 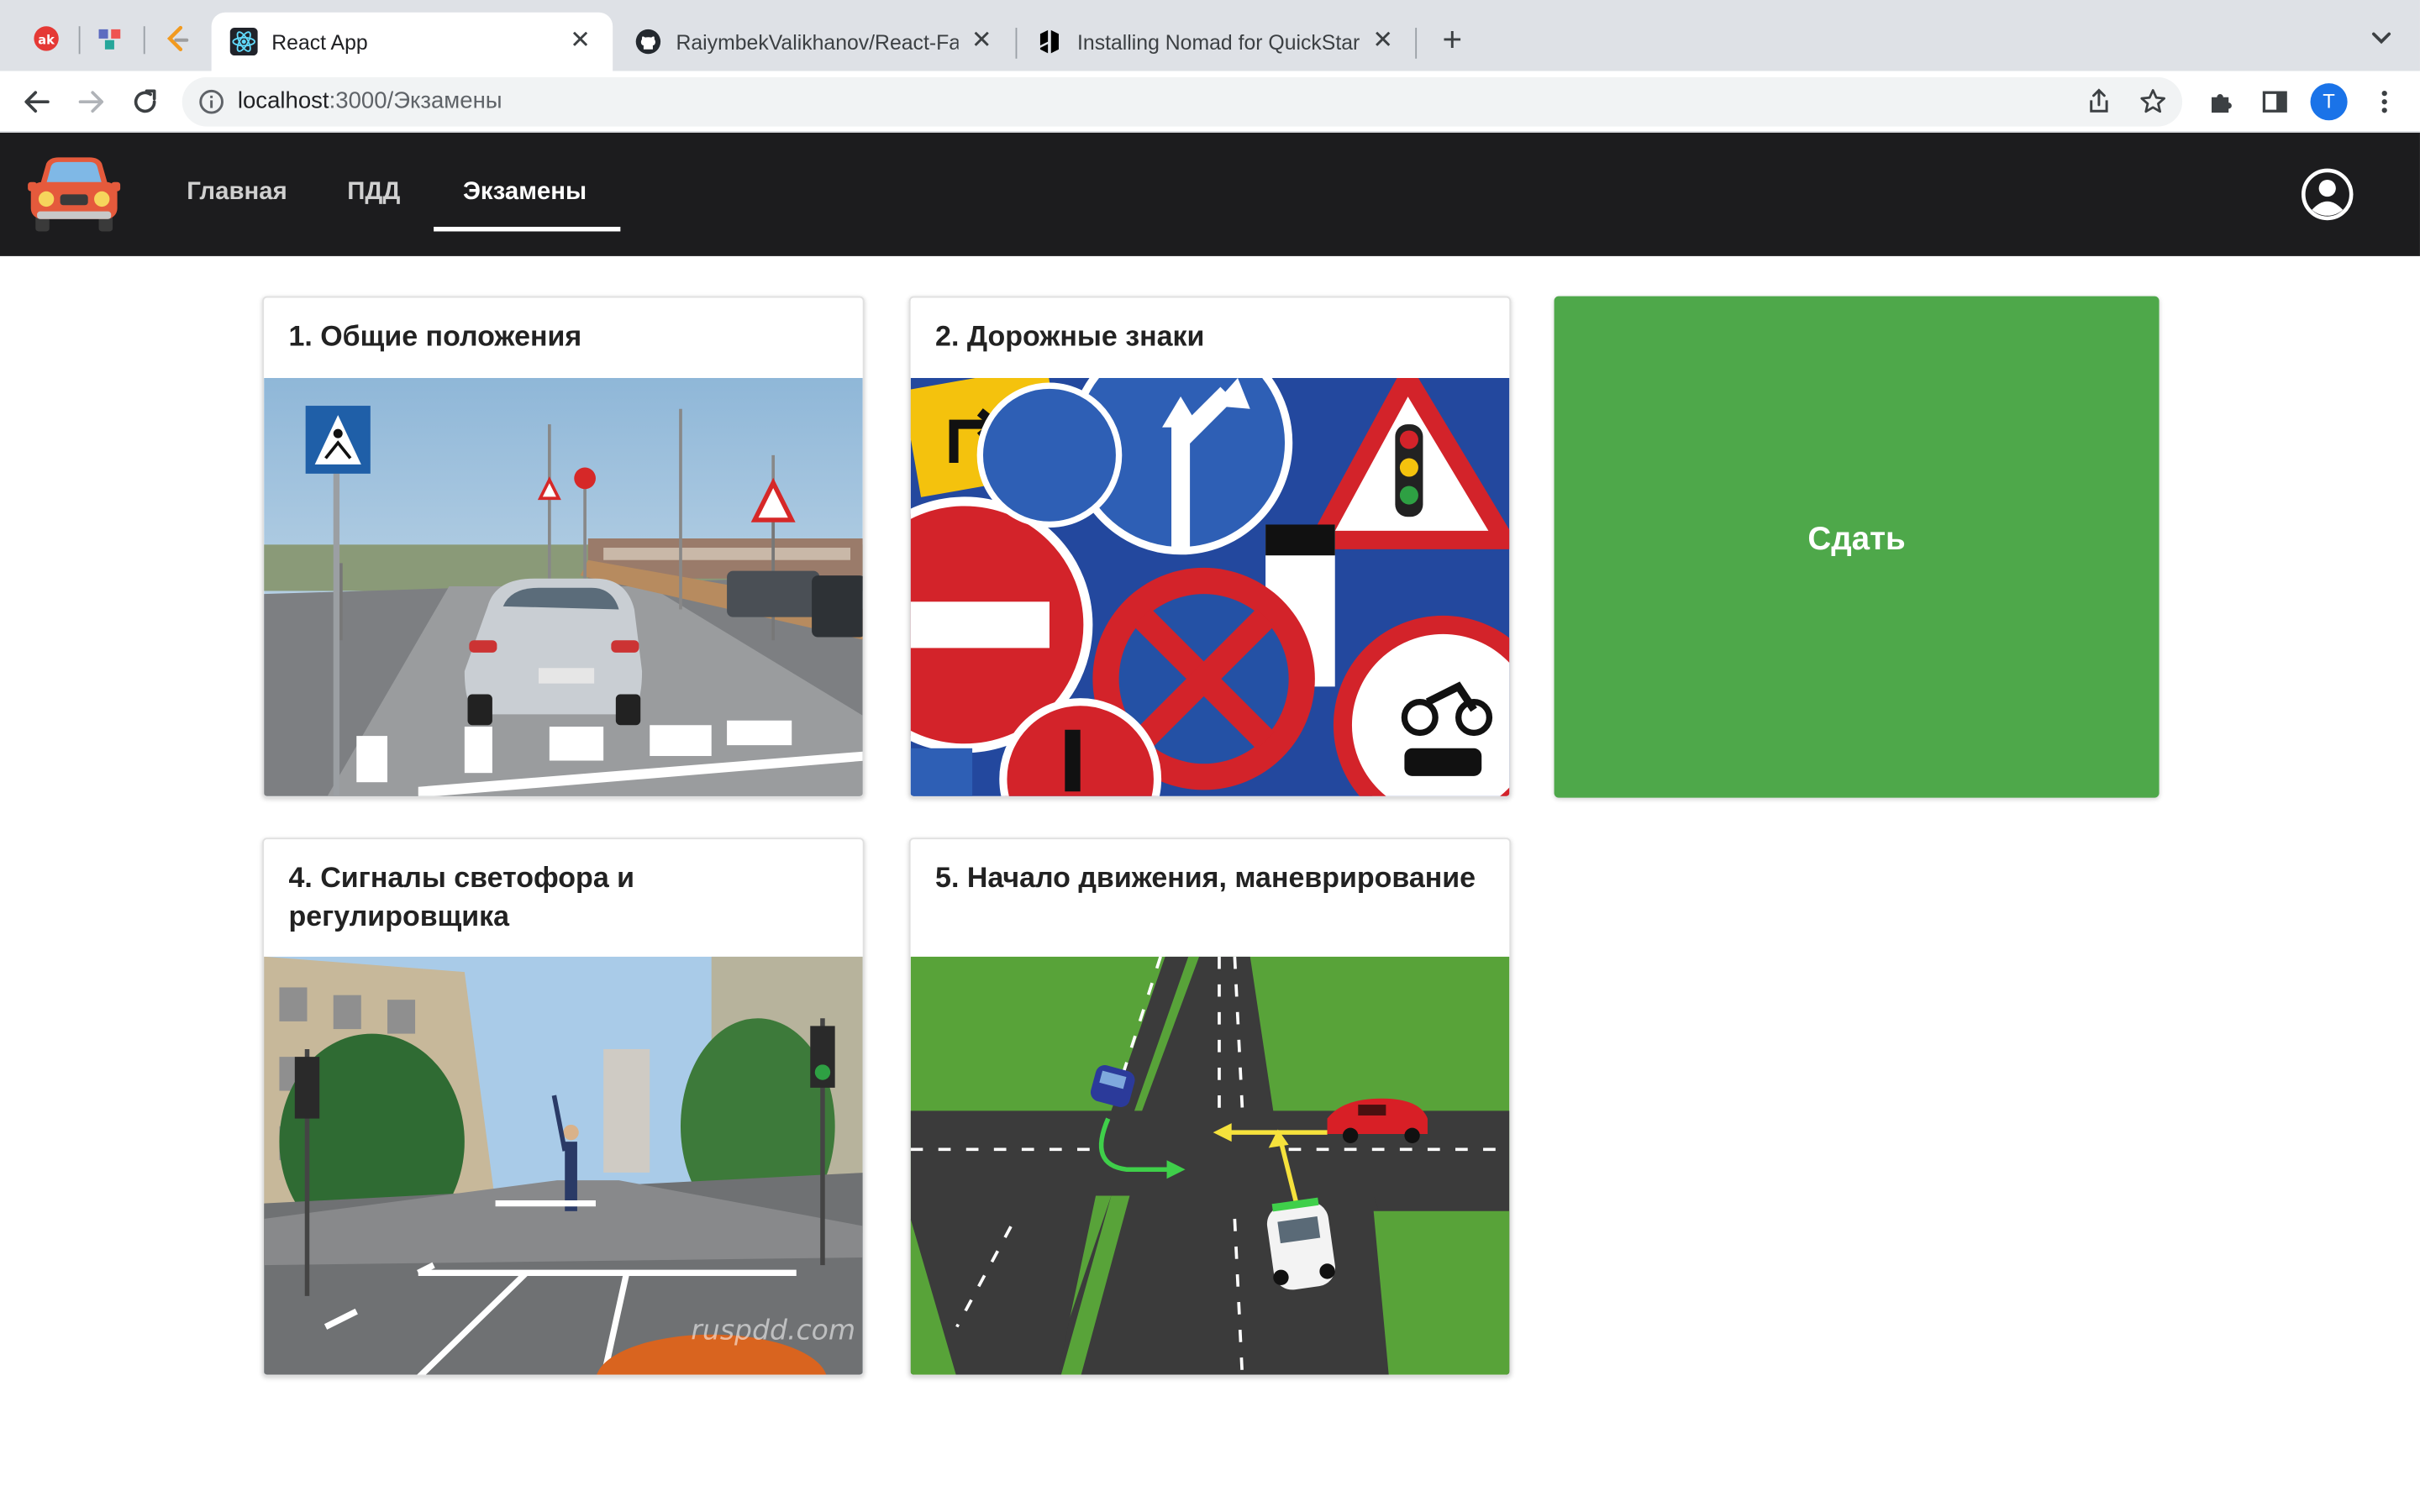 I want to click on info-icon, so click(x=211, y=102).